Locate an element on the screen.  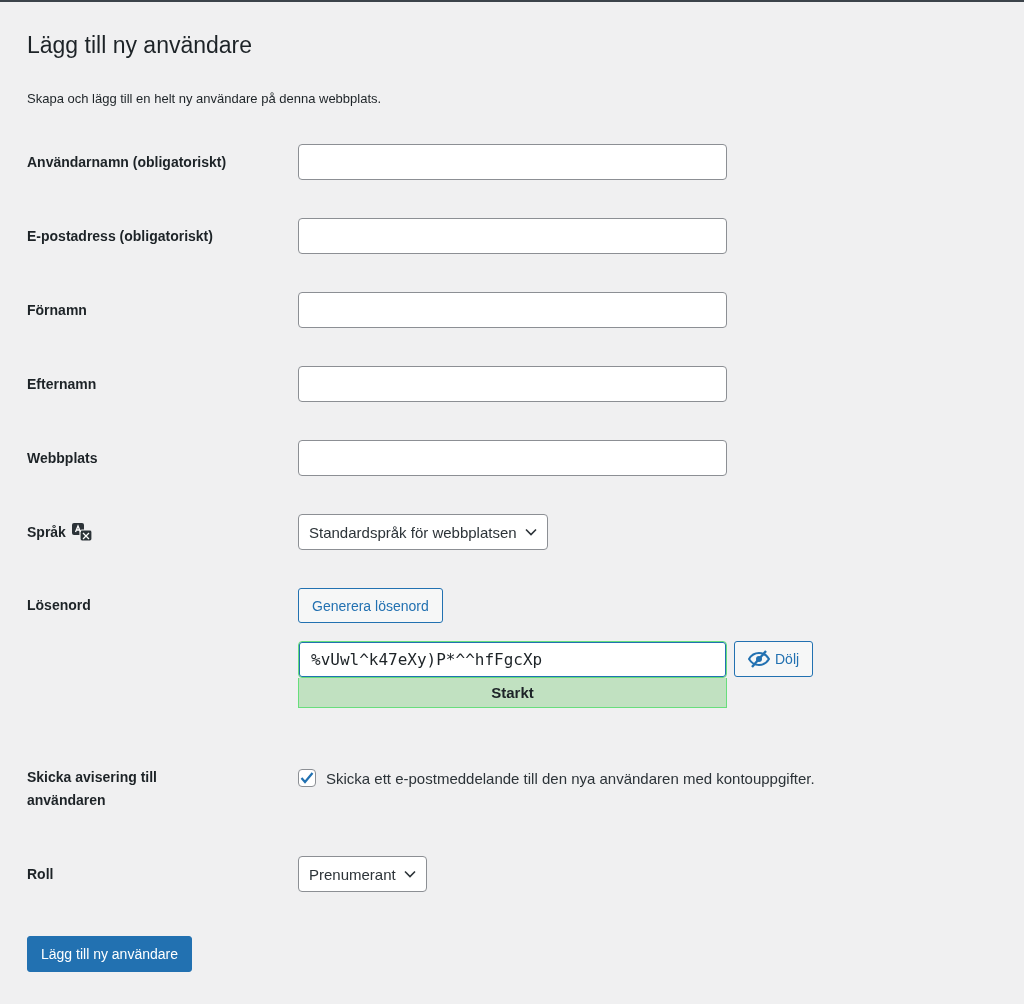
field-label: E-postadress (obligatoriskt) is located at coordinates (120, 236).